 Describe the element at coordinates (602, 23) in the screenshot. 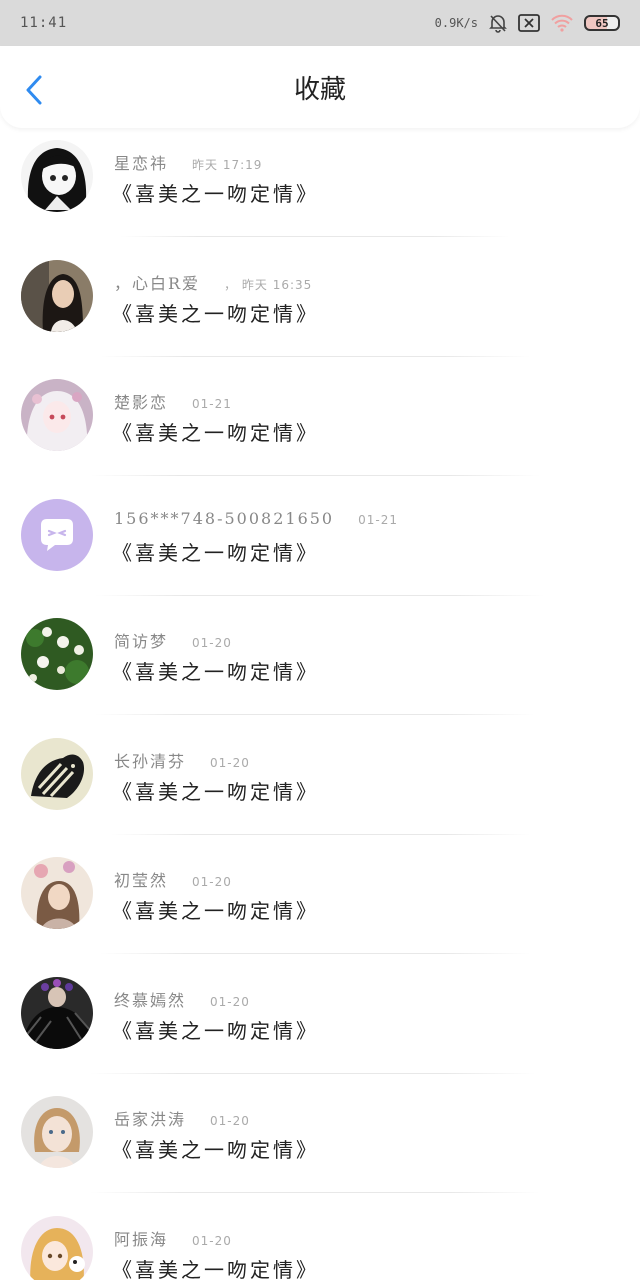

I see `battery-icon: 65` at that location.